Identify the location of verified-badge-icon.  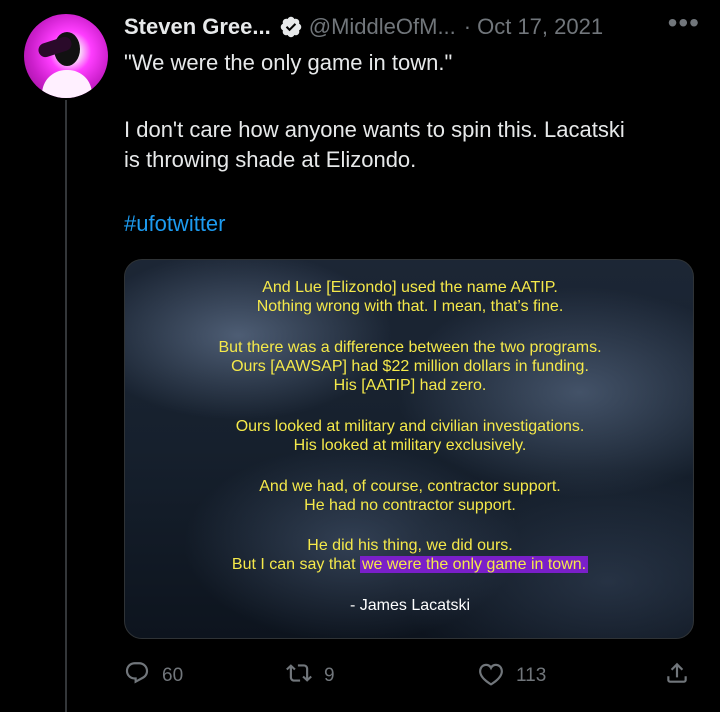
(291, 27).